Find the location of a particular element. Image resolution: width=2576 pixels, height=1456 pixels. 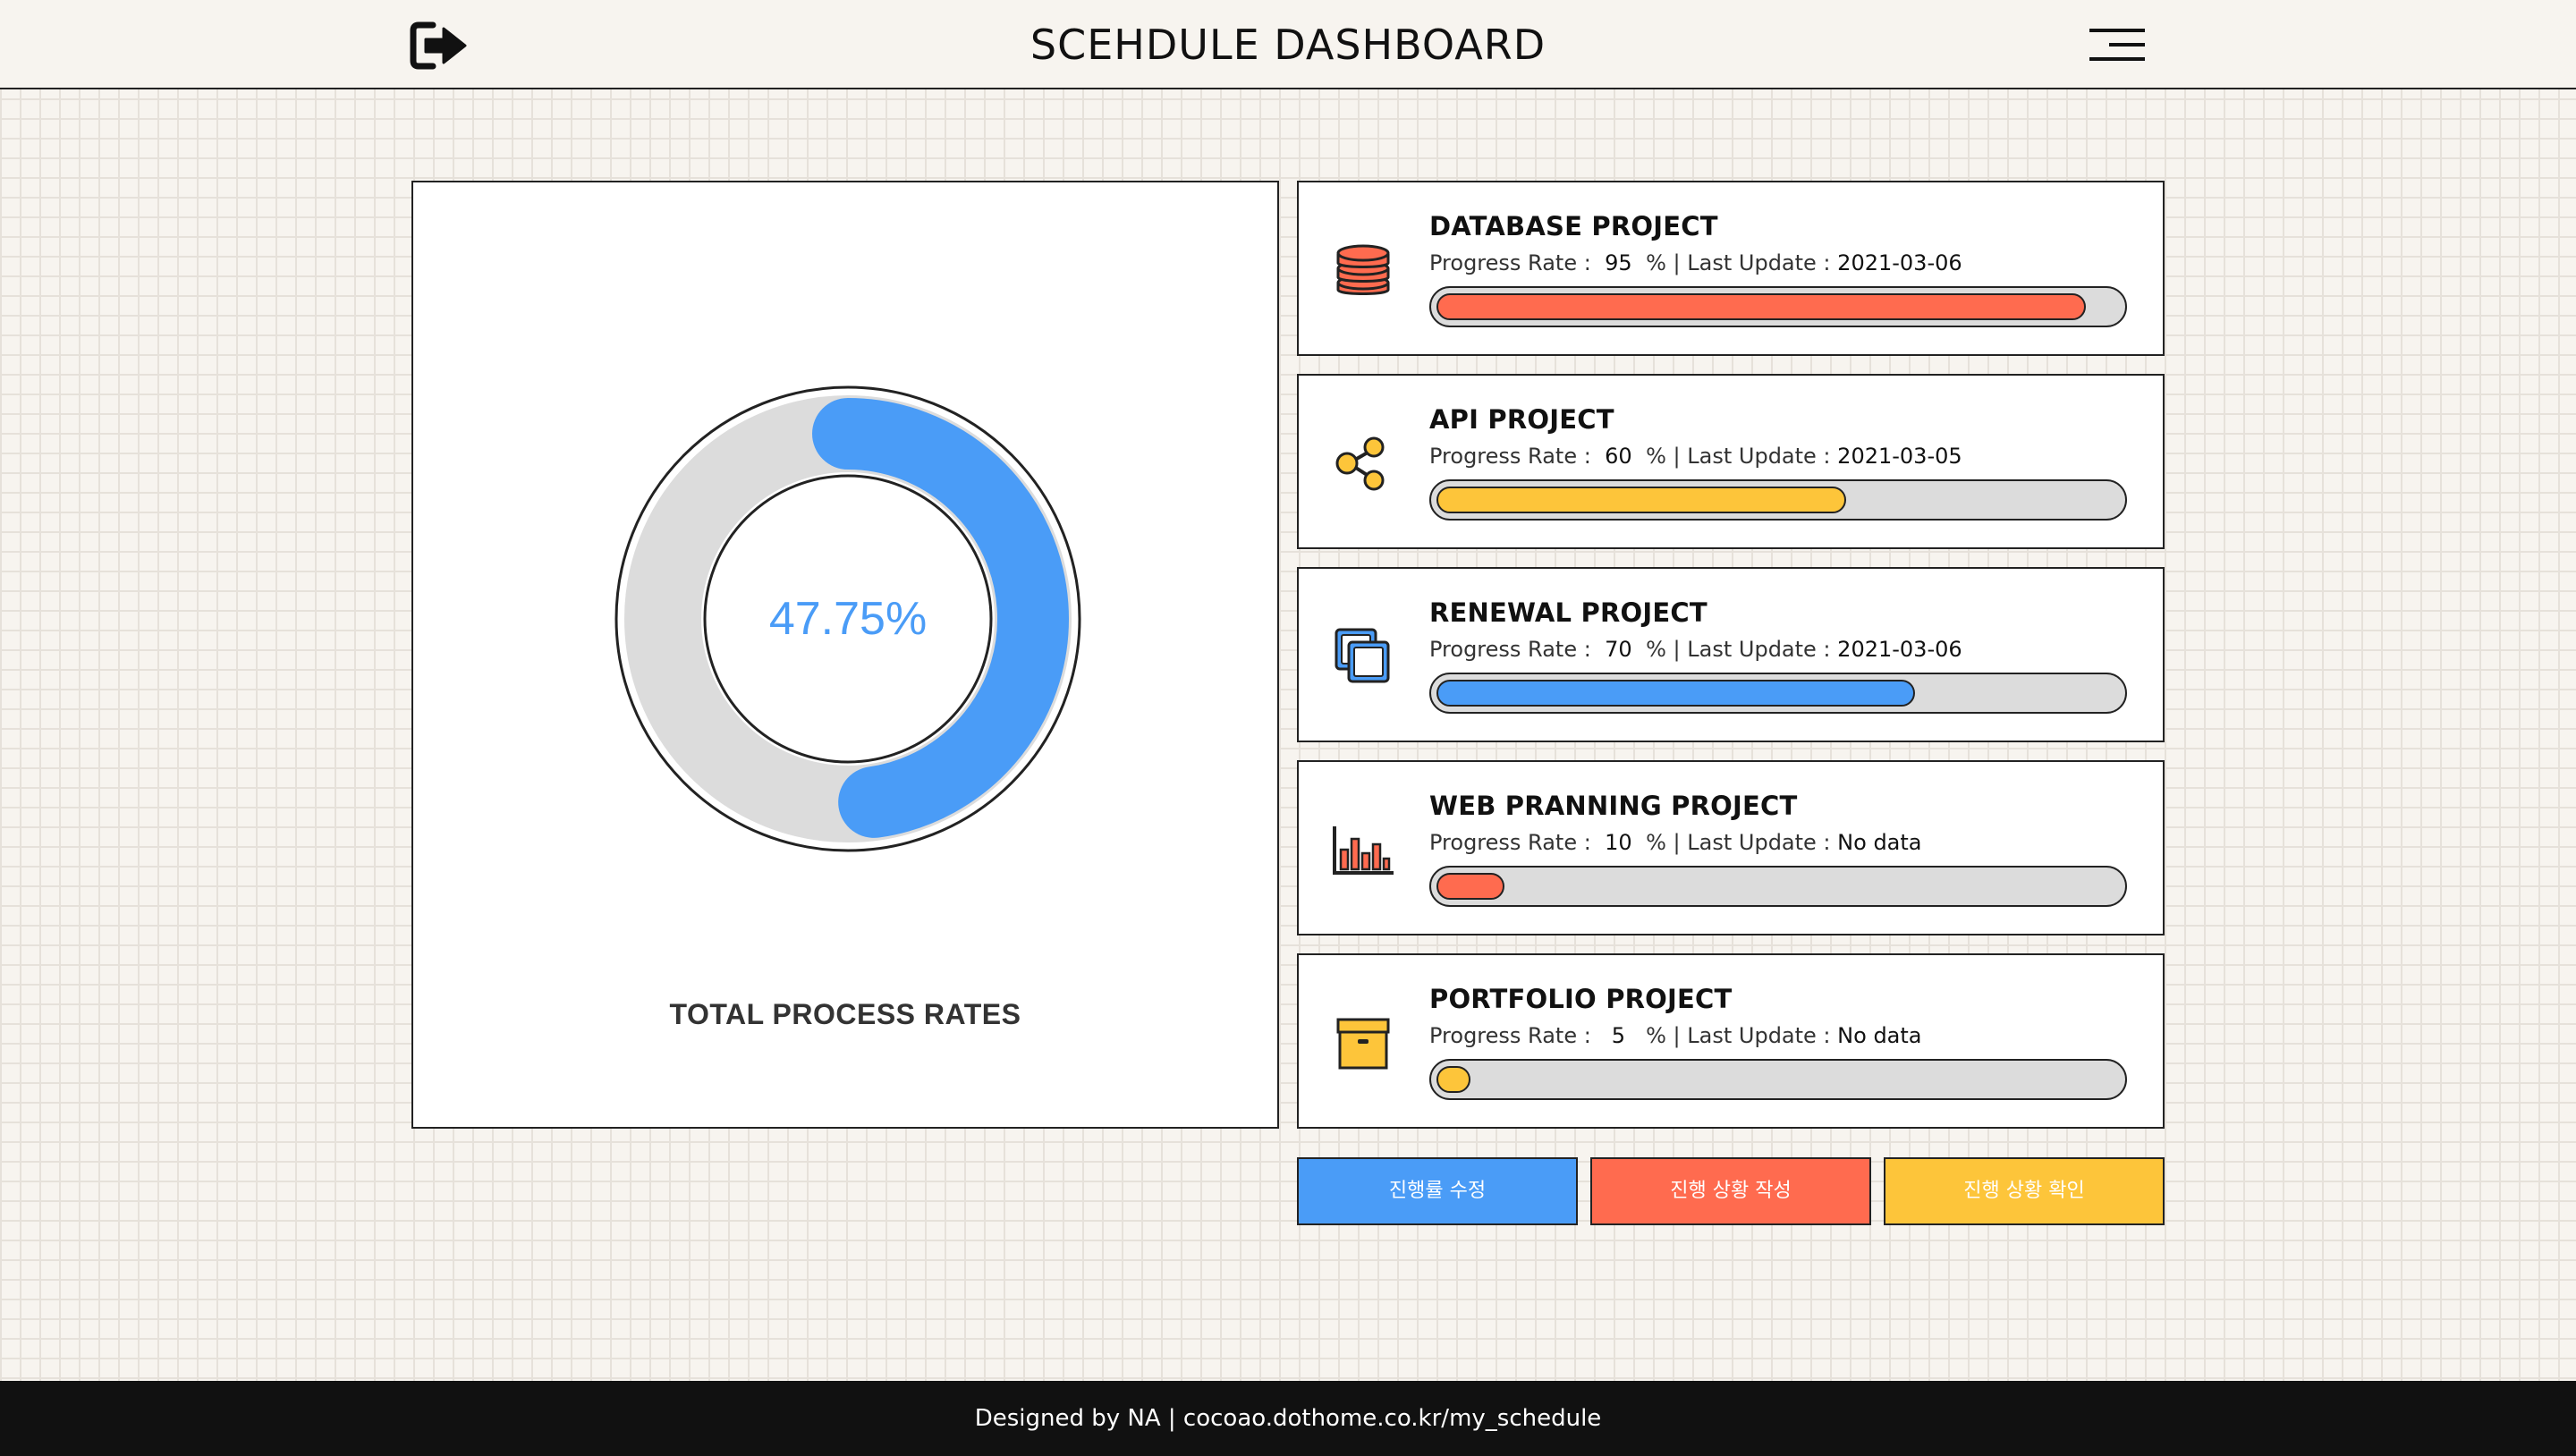

top-bar: SCEHDULE DASHBOARD is located at coordinates (1288, 44).